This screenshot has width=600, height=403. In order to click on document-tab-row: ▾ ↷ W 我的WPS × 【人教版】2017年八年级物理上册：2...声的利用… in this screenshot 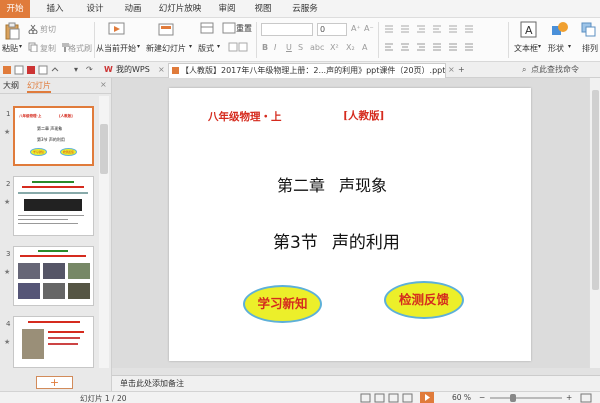, I will do `click(300, 70)`.